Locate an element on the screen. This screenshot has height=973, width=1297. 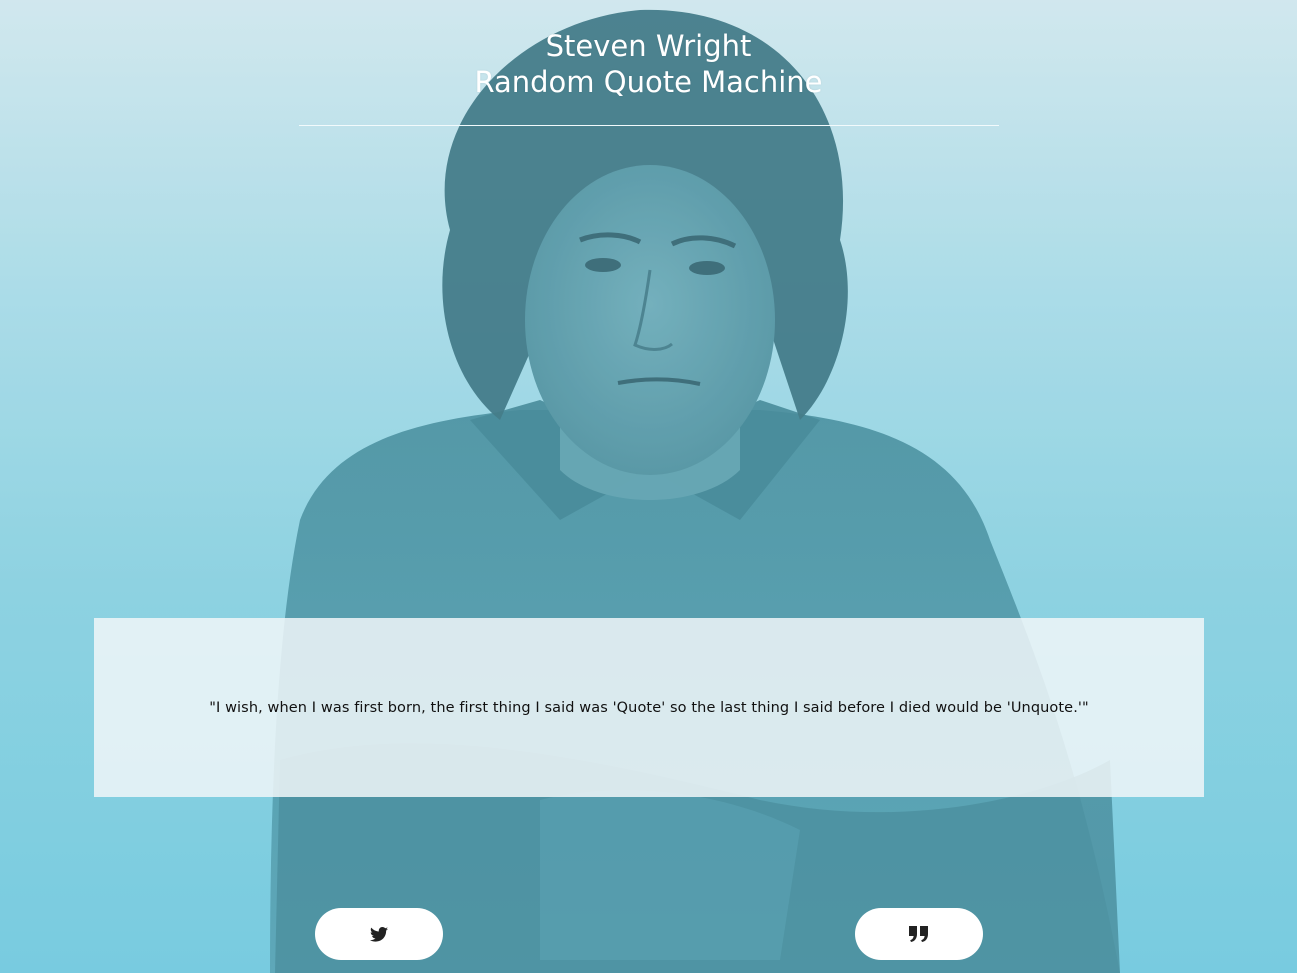
quote-icon is located at coordinates (919, 934).